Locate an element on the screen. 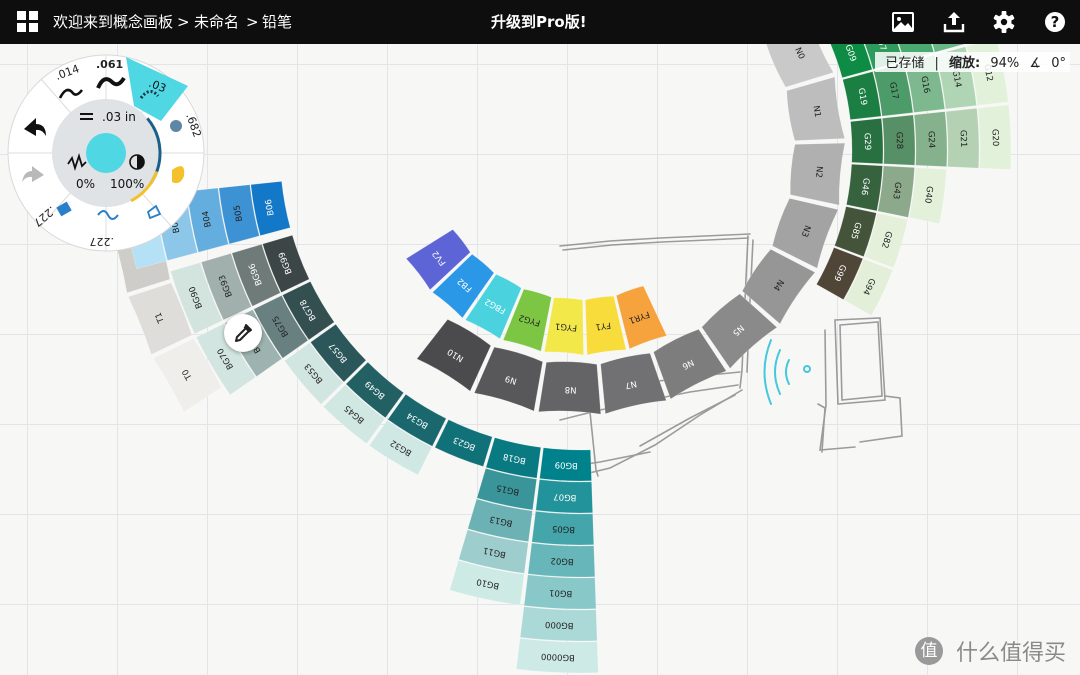 This screenshot has height=675, width=1080. color-swatch: G24 is located at coordinates (930, 139).